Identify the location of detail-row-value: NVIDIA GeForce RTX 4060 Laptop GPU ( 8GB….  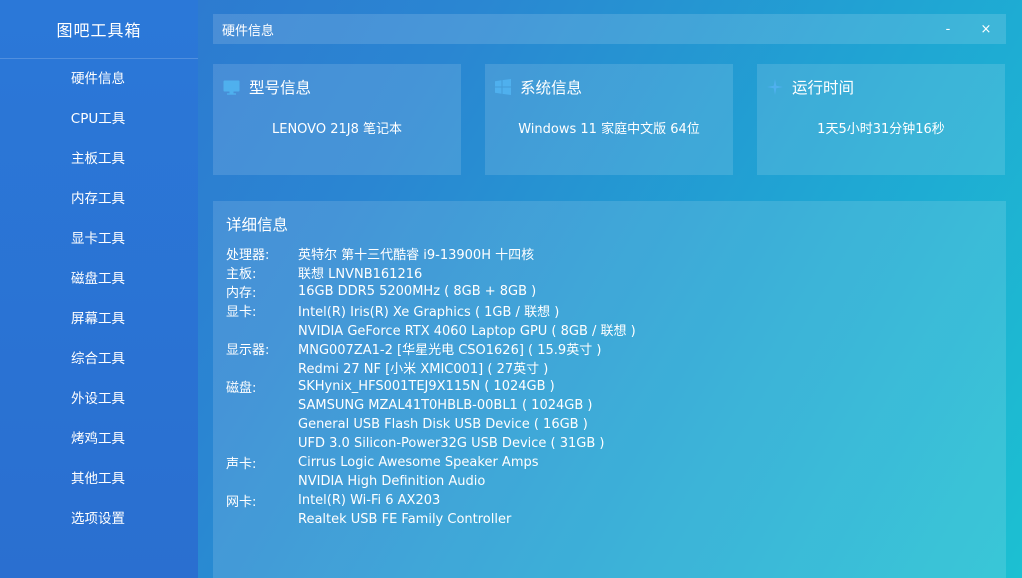
(467, 331).